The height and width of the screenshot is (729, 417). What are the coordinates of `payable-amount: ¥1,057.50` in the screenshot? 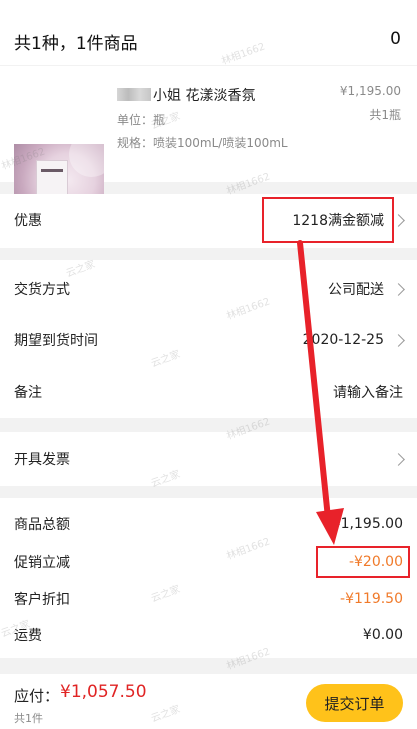 It's located at (103, 692).